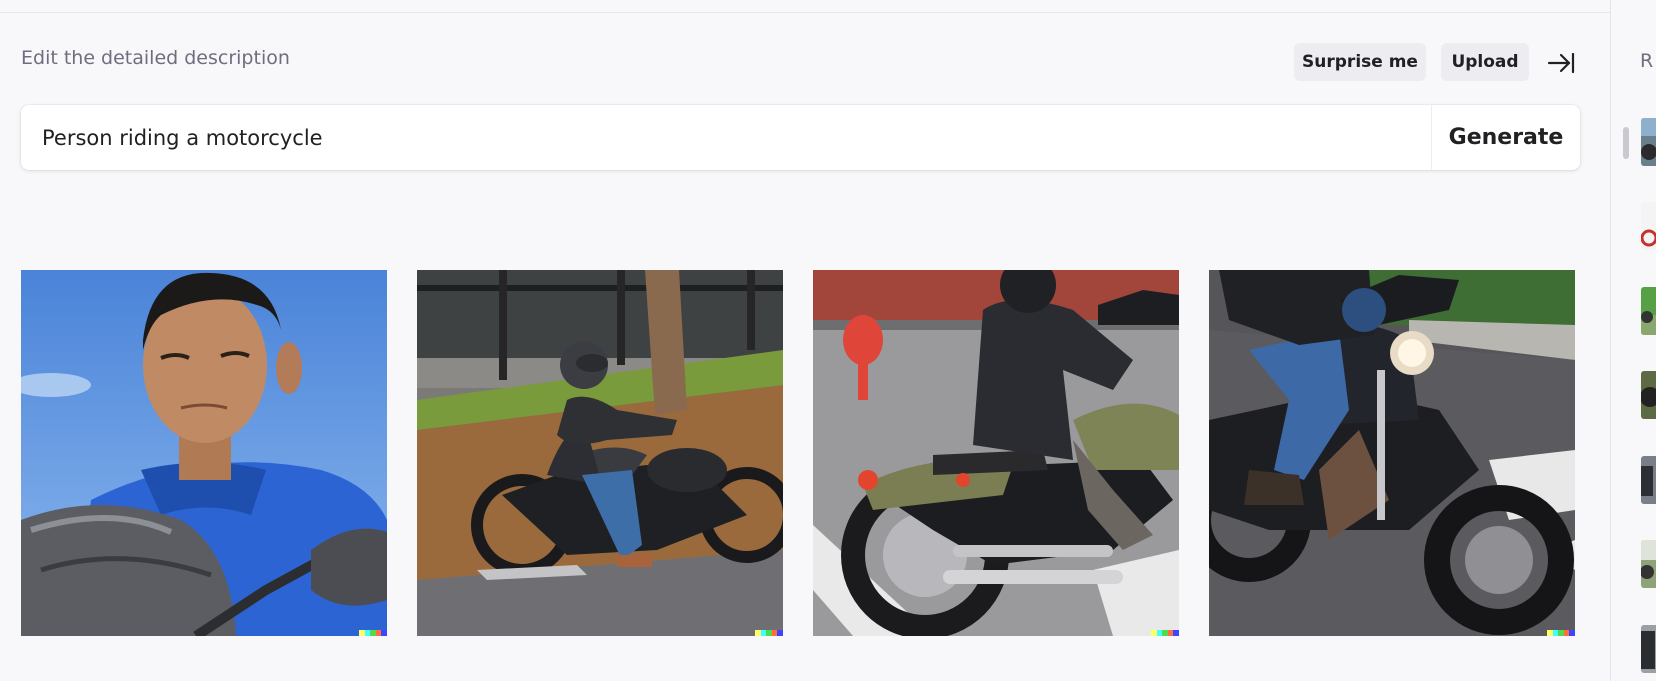  I want to click on arrow-right-to-line-icon, so click(1561, 63).